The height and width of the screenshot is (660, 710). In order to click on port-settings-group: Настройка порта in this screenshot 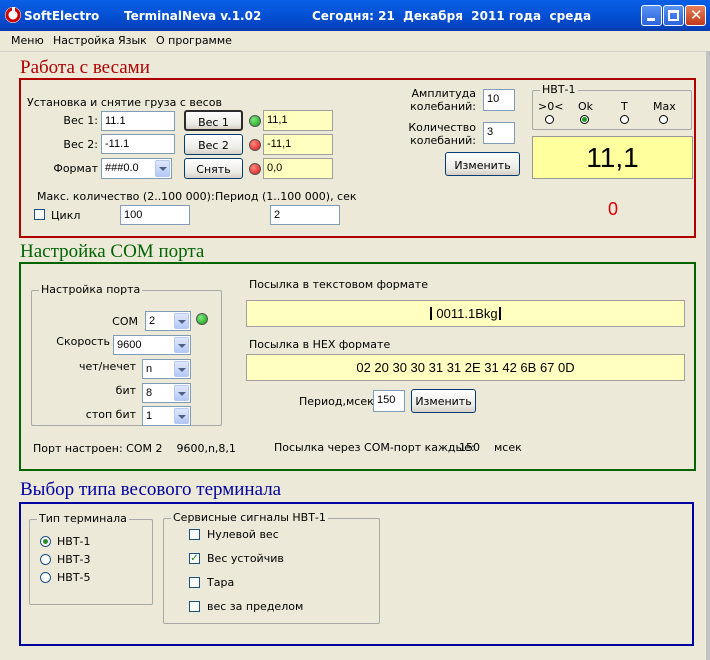, I will do `click(126, 354)`.